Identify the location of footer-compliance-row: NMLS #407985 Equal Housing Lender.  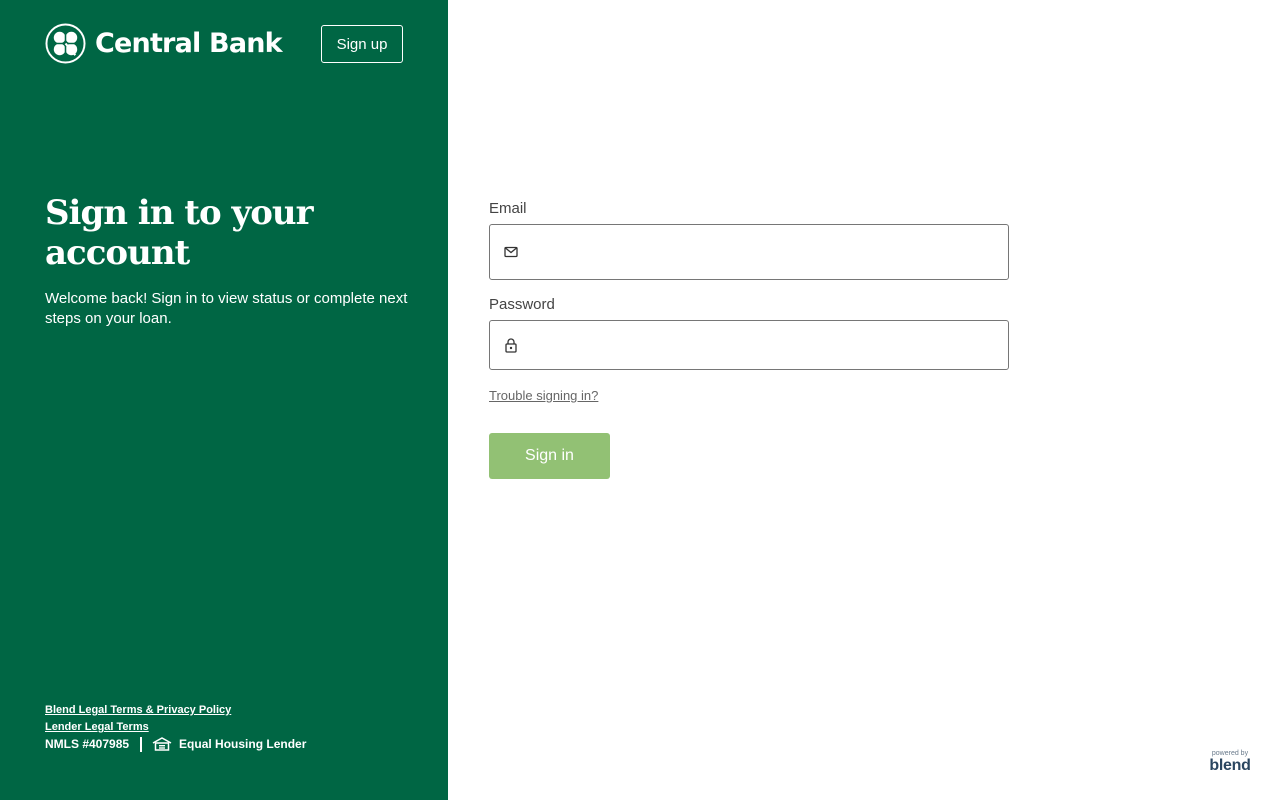
(235, 744).